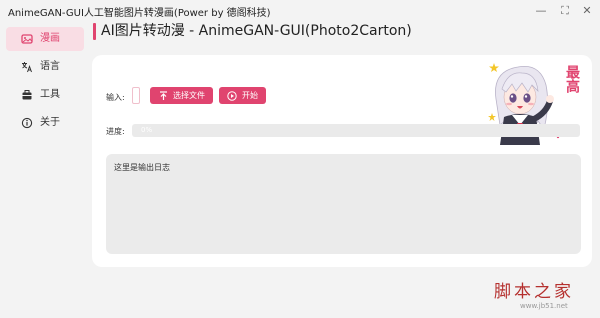 The height and width of the screenshot is (318, 600). Describe the element at coordinates (139, 13) in the screenshot. I see `window-title: AnimeGAN-GUI人工智能图片转漫画(Power by 德阁科技)` at that location.